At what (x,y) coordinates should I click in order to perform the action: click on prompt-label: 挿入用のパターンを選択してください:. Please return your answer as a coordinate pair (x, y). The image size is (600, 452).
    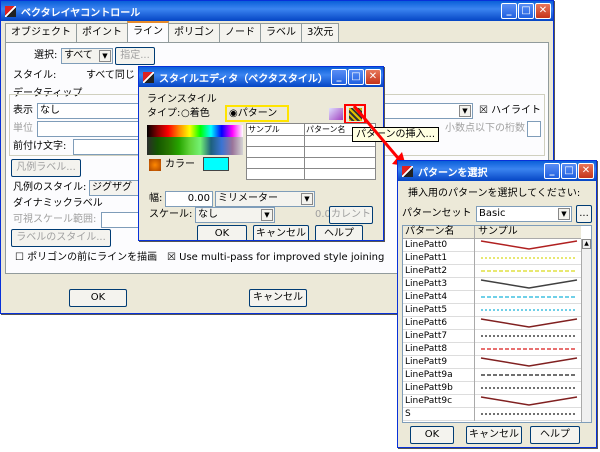
    Looking at the image, I should click on (494, 193).